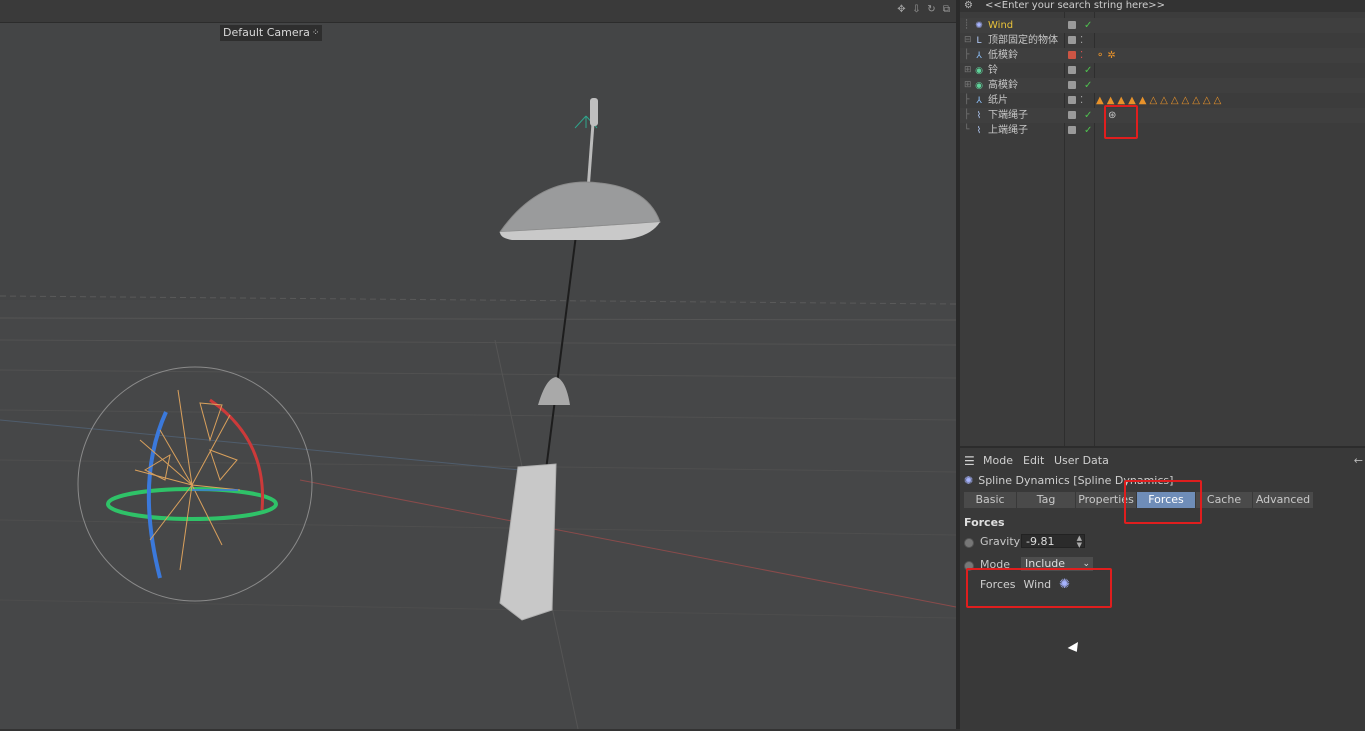 This screenshot has width=1365, height=731. What do you see at coordinates (1003, 85) in the screenshot?
I see `object-name: 高模鈴` at bounding box center [1003, 85].